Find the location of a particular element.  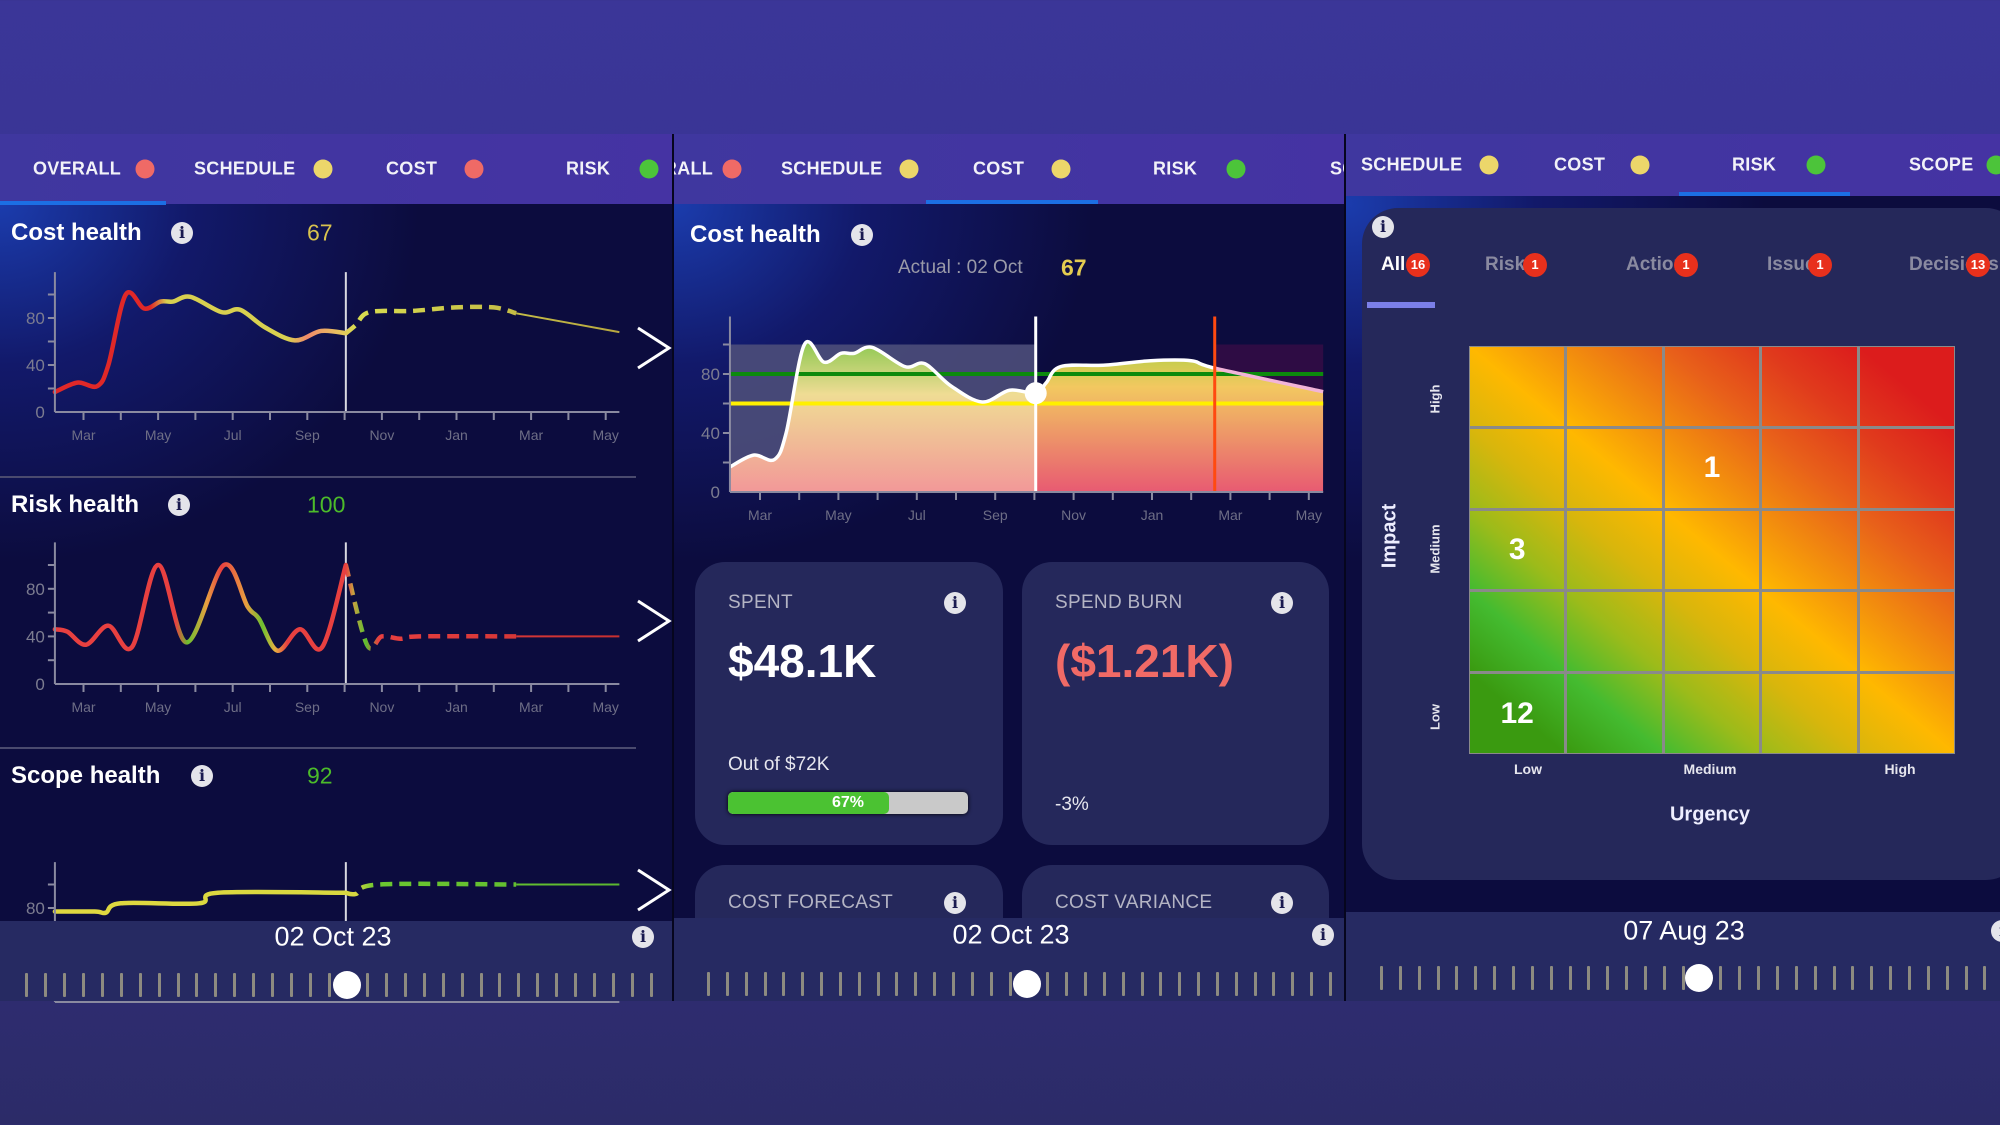

urgency-label-medium: Medium is located at coordinates (1710, 769).